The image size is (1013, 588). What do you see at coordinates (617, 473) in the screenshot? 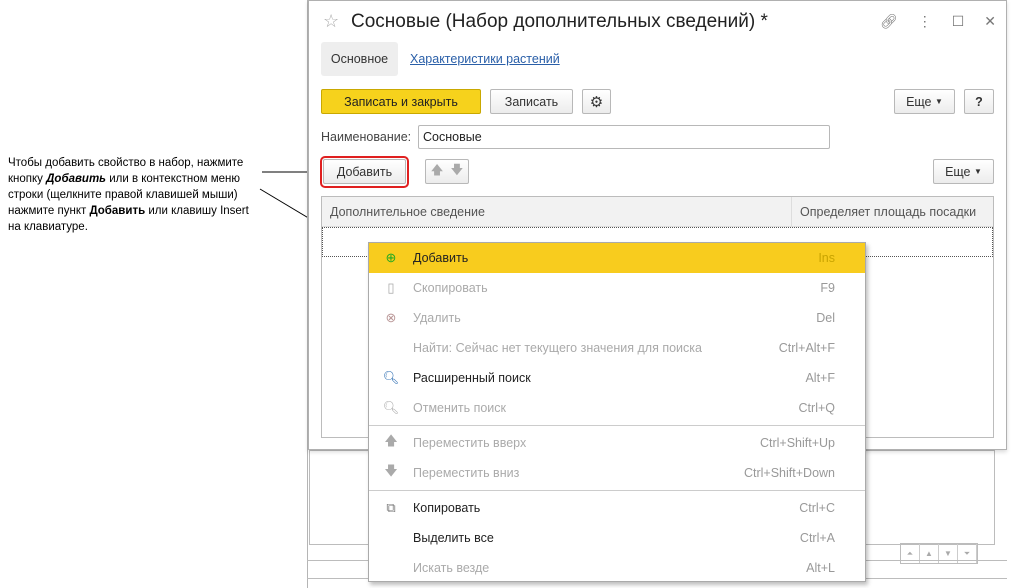
I see `menu-item-move-down: 🡇 Переместить вниз Ctrl+Shift+Down` at bounding box center [617, 473].